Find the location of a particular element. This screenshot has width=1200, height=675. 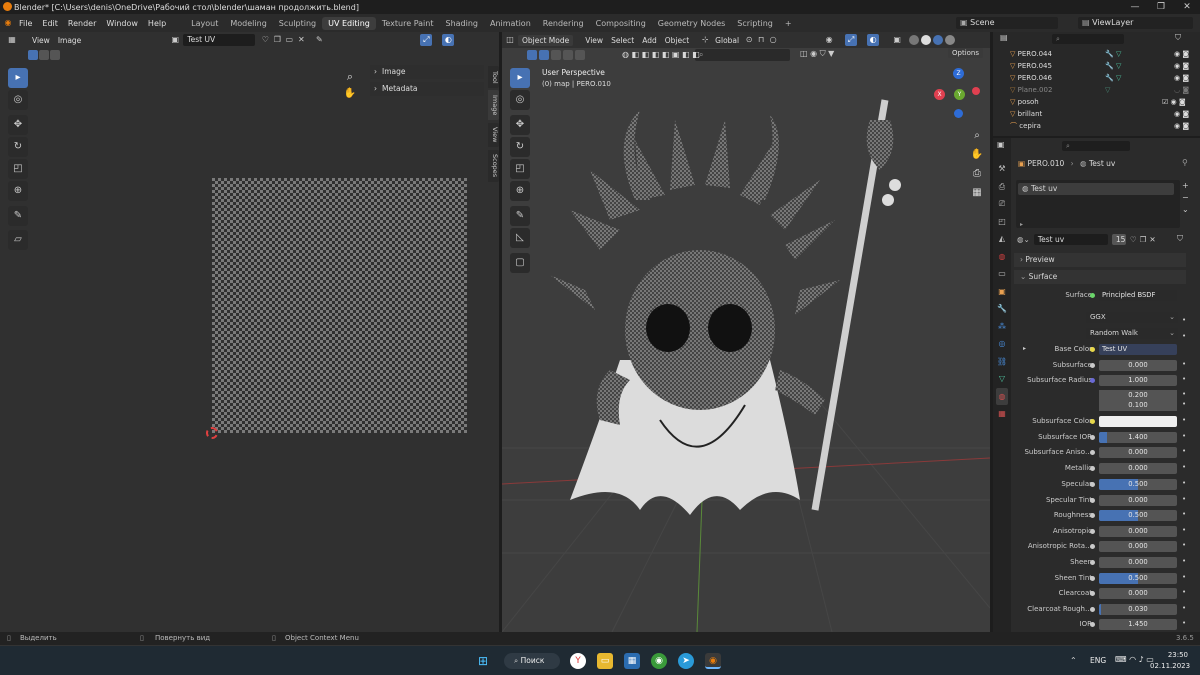

image-browse-icon: ▣ is located at coordinates (175, 40).